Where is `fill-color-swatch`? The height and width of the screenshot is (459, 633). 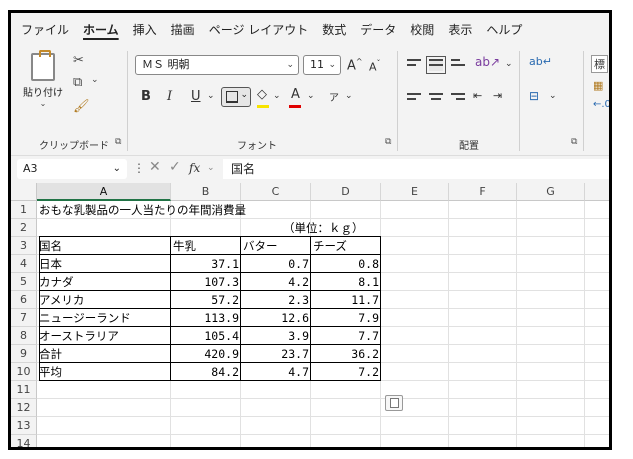 fill-color-swatch is located at coordinates (263, 106).